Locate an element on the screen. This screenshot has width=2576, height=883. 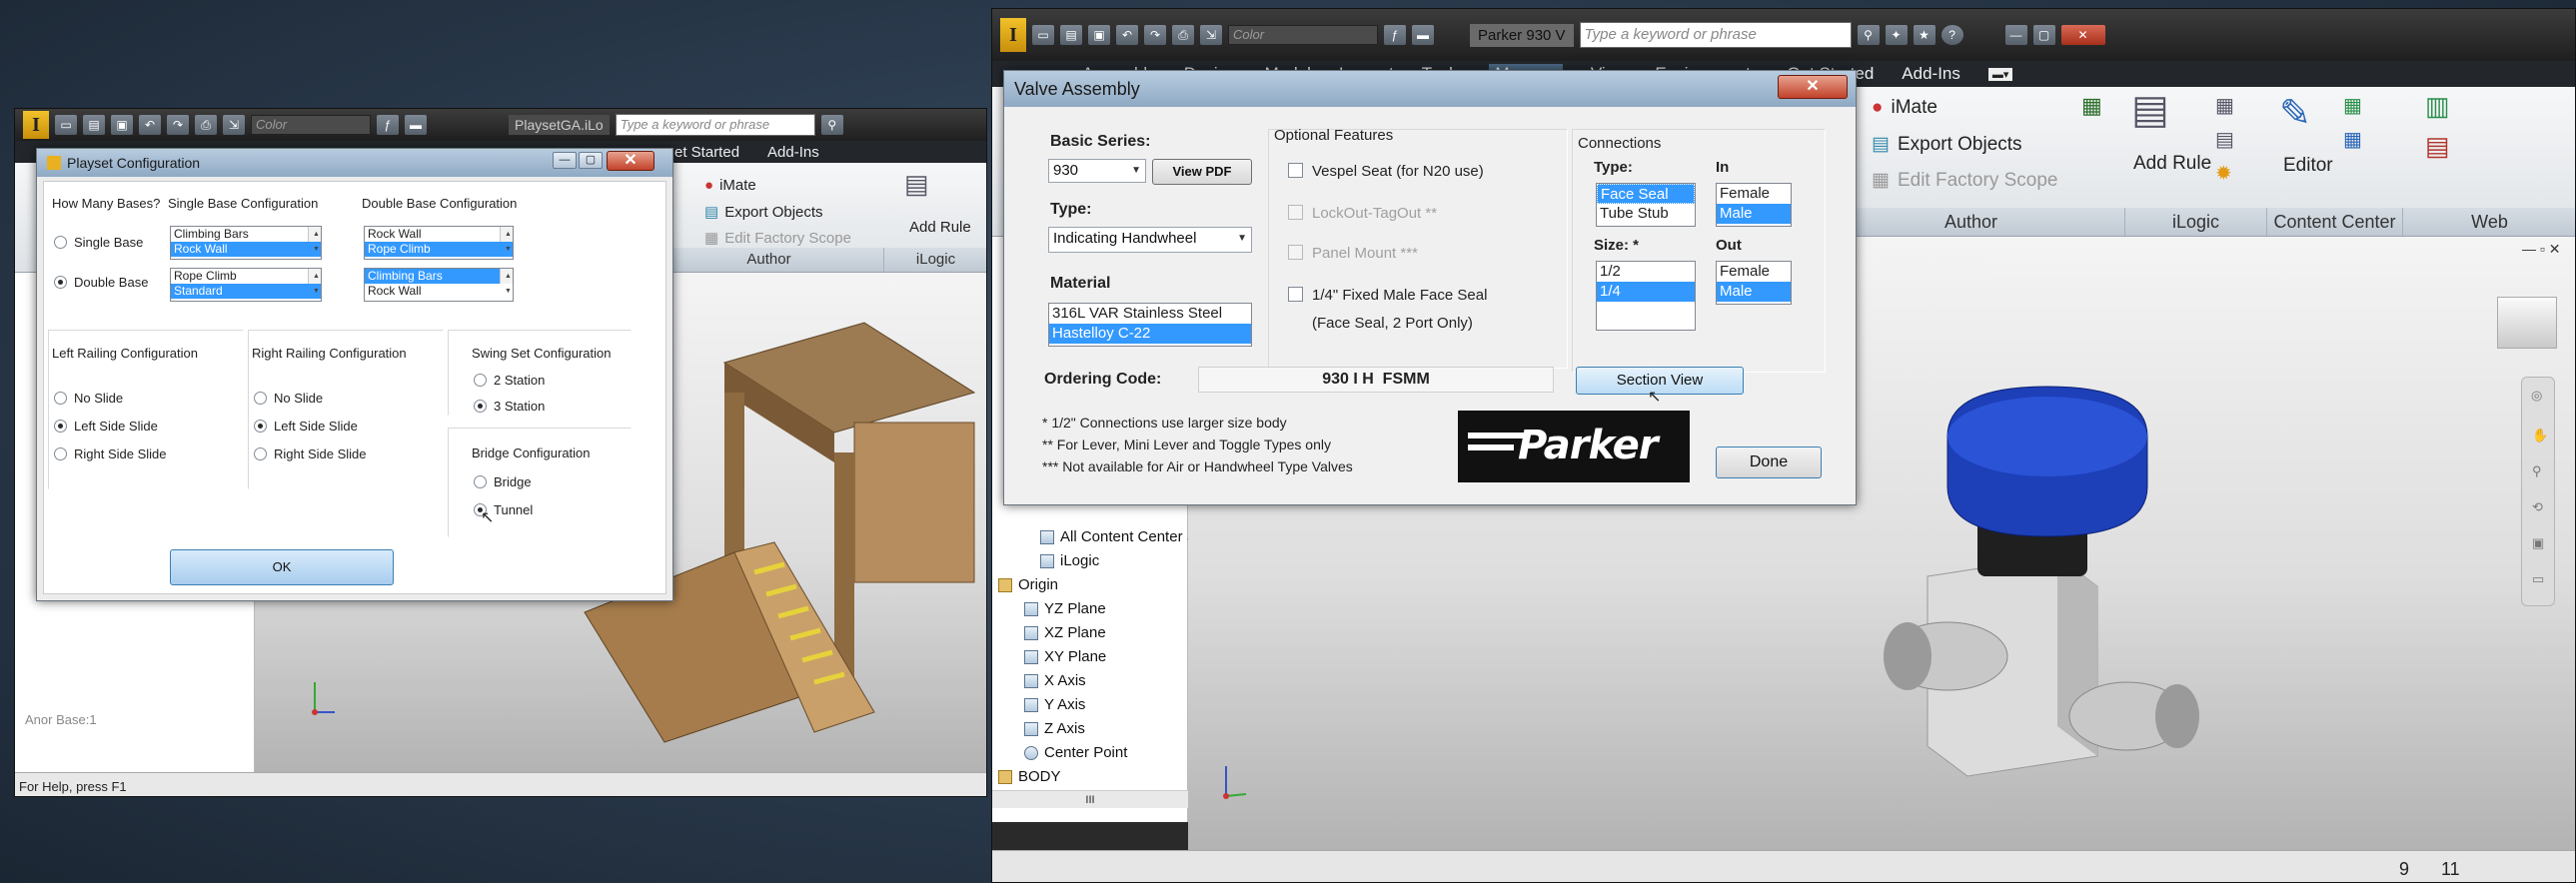
list-item: Male is located at coordinates (1754, 214).